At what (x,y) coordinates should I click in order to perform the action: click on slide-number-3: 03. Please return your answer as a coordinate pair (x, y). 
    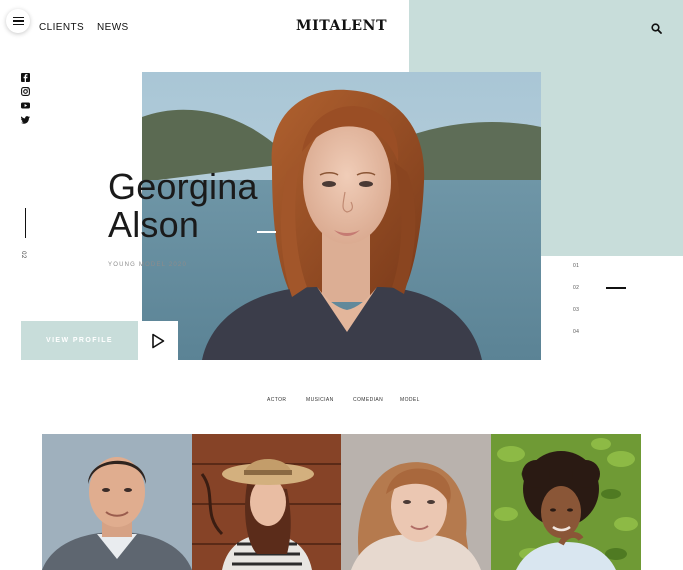
    Looking at the image, I should click on (576, 310).